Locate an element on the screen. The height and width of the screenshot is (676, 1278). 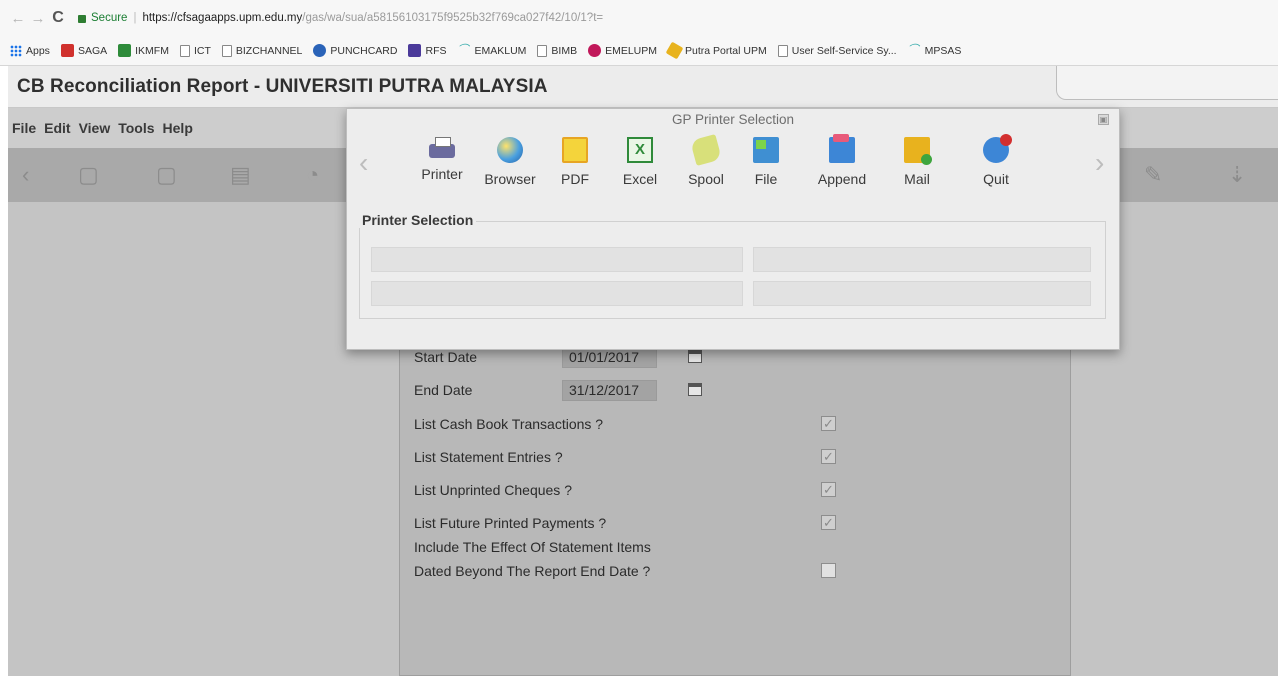
toolbar-document-icon: ▢ is located at coordinates (88, 175).